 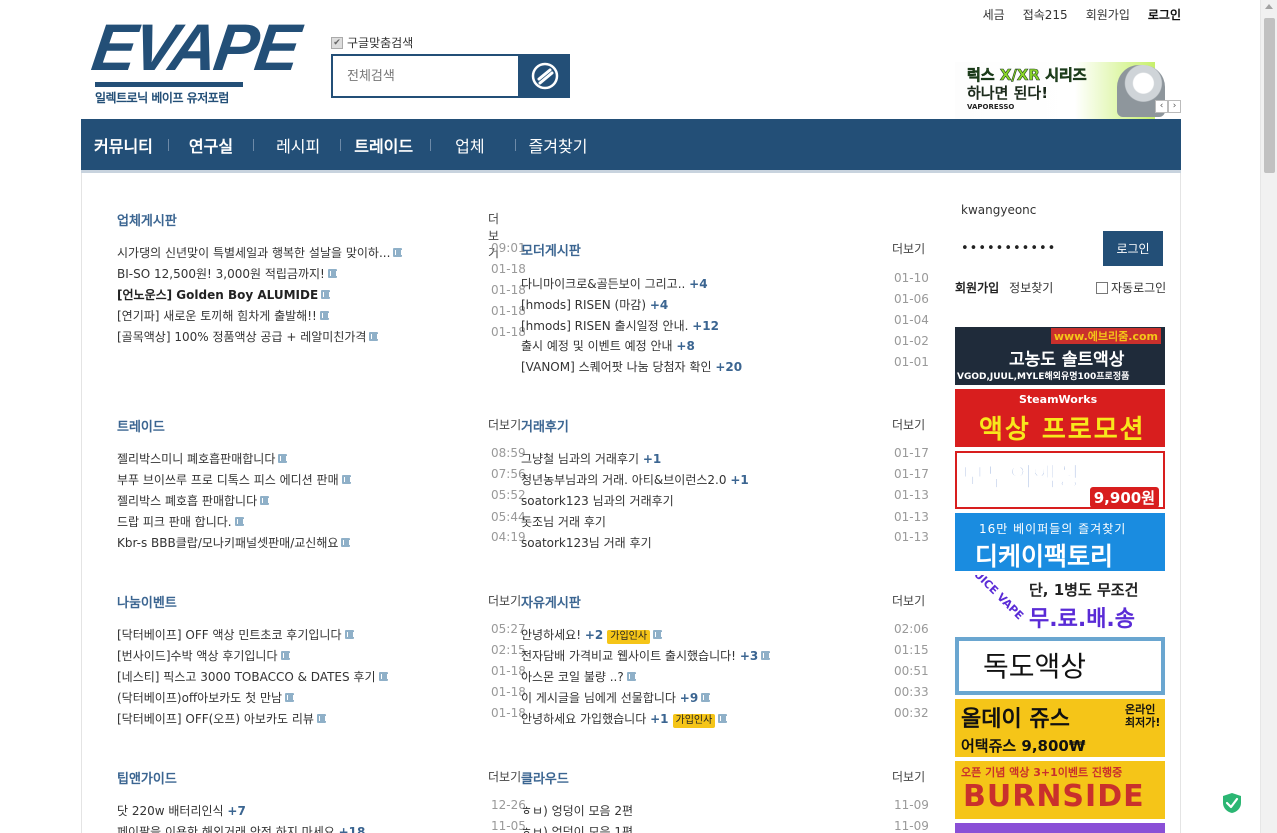 I want to click on list-item: 닷 220w 배터리인식 +7, so click(x=181, y=810).